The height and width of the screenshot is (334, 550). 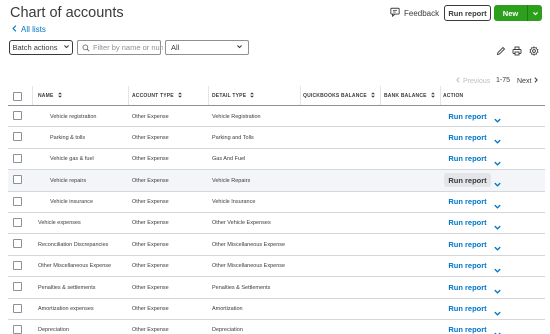 What do you see at coordinates (501, 49) in the screenshot?
I see `edit-icon` at bounding box center [501, 49].